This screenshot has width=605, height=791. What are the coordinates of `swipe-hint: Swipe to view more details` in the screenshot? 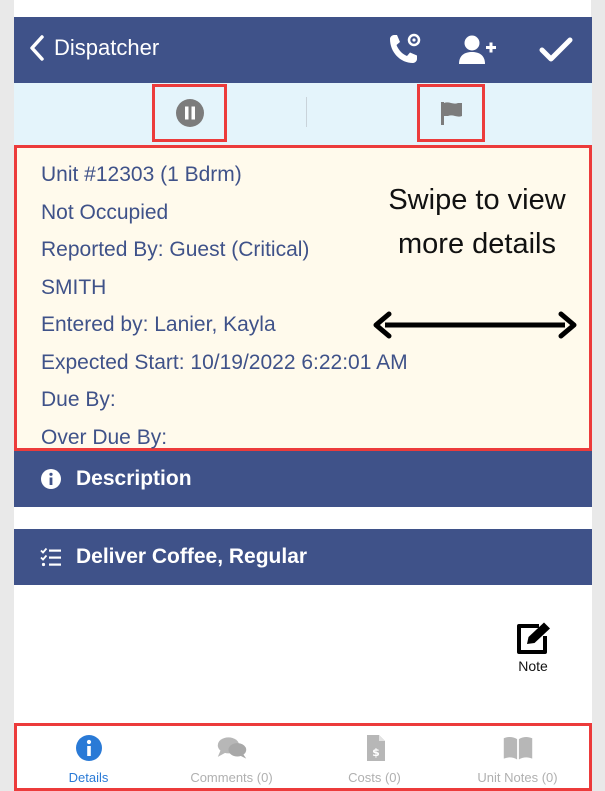 It's located at (477, 222).